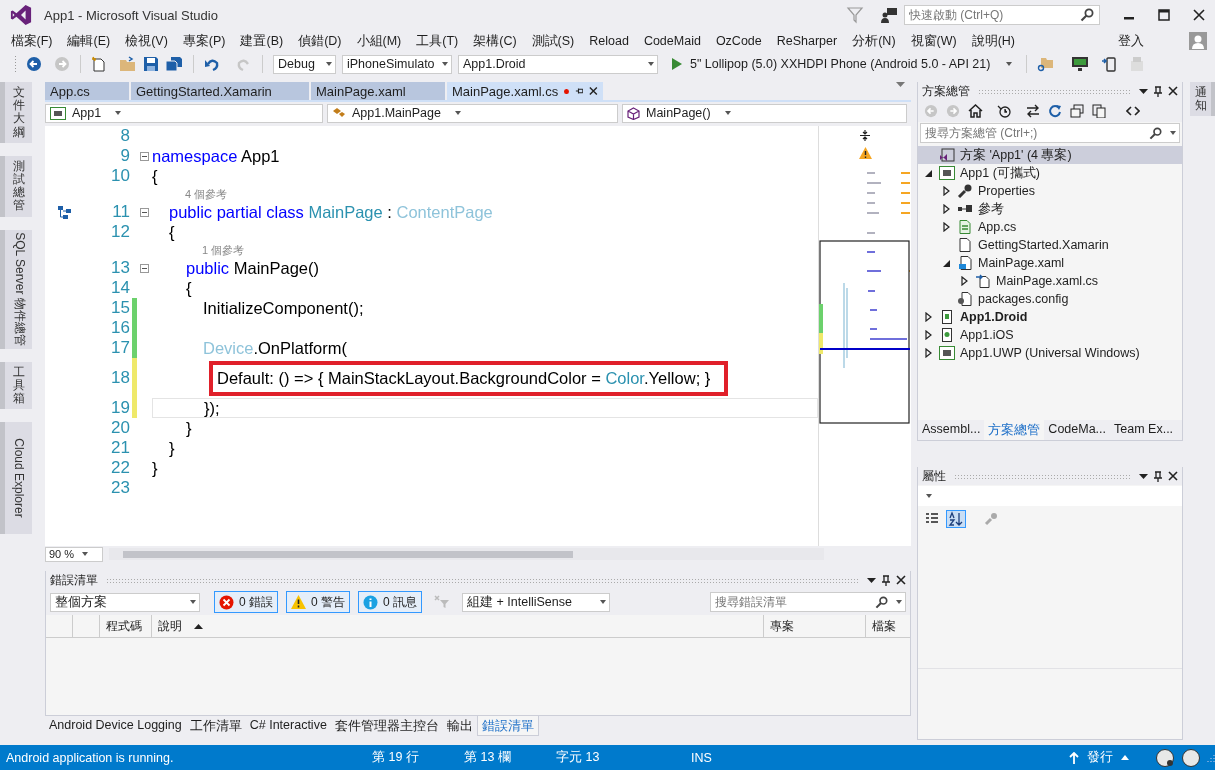  What do you see at coordinates (65, 212) in the screenshot?
I see `class-diagram-icon` at bounding box center [65, 212].